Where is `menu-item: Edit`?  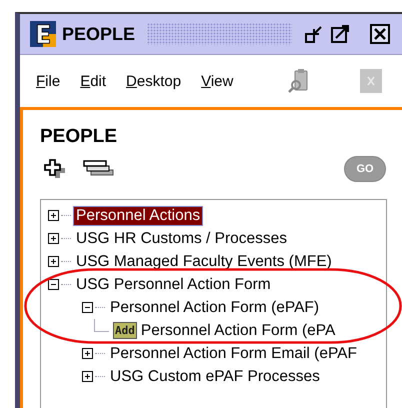 menu-item: Edit is located at coordinates (93, 81).